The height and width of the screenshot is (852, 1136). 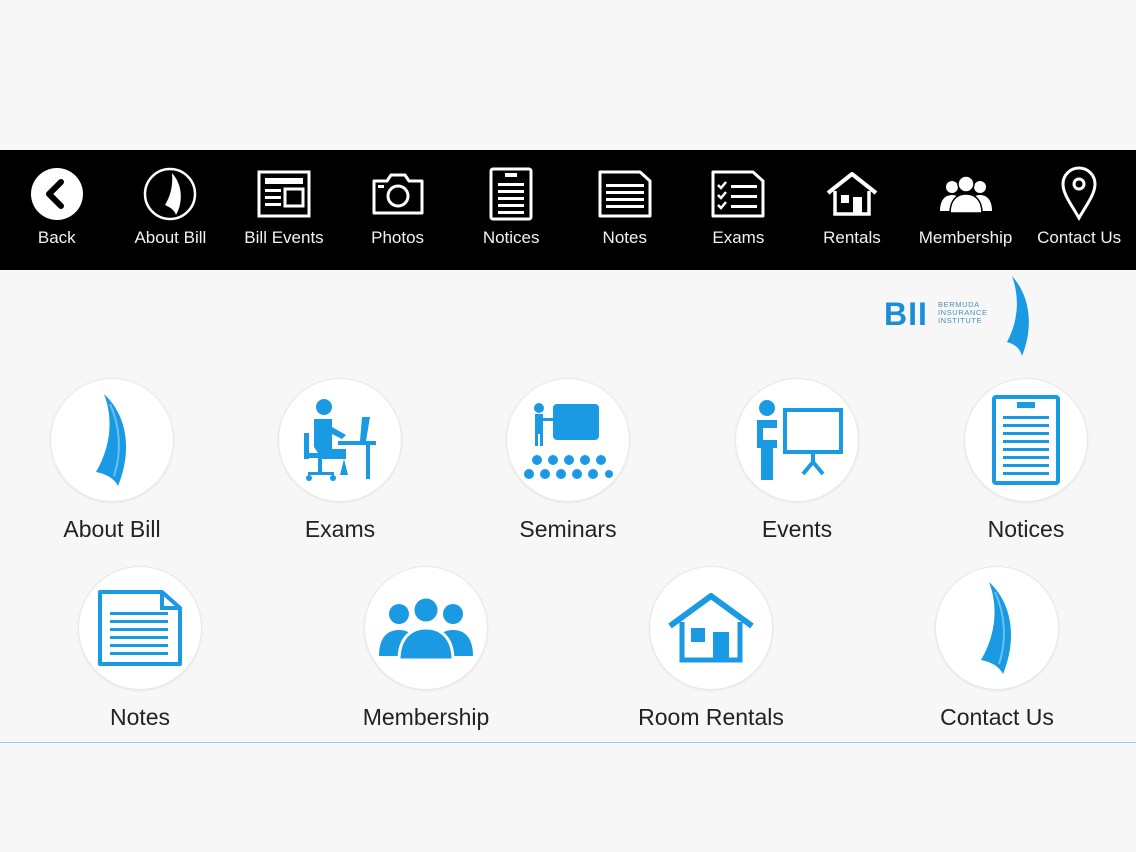 I want to click on presentation-audience-icon, so click(x=568, y=441).